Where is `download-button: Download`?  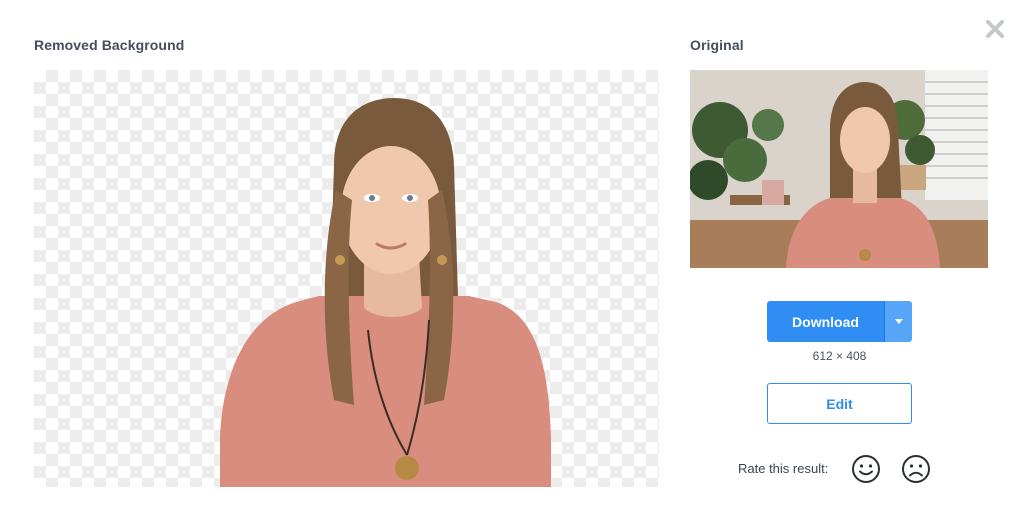 download-button: Download is located at coordinates (825, 321).